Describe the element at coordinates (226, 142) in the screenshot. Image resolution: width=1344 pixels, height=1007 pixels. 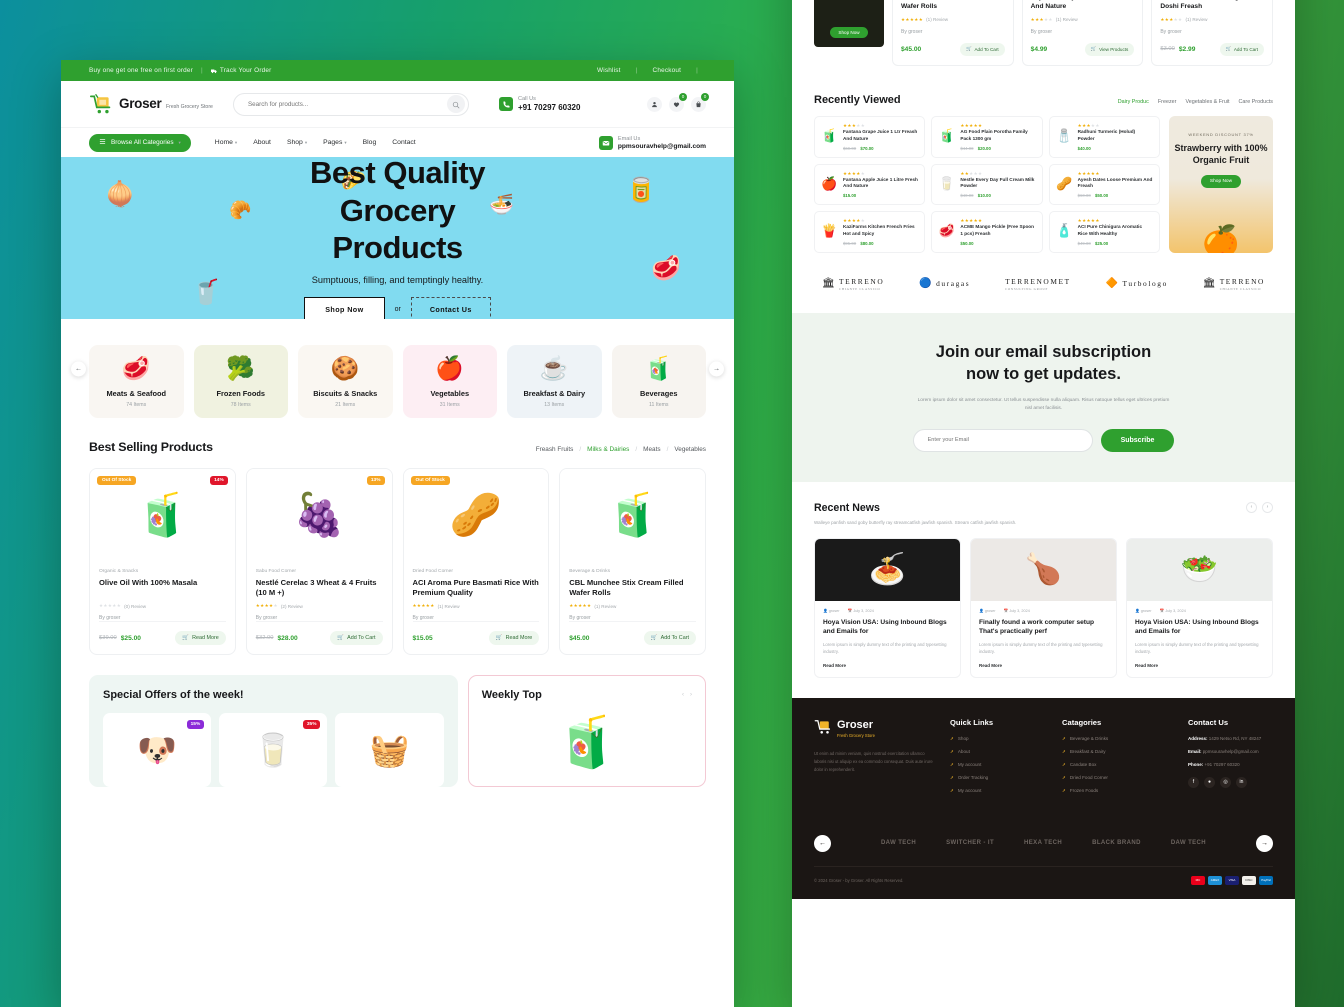
I see `nav-item-home: Home ▾` at that location.